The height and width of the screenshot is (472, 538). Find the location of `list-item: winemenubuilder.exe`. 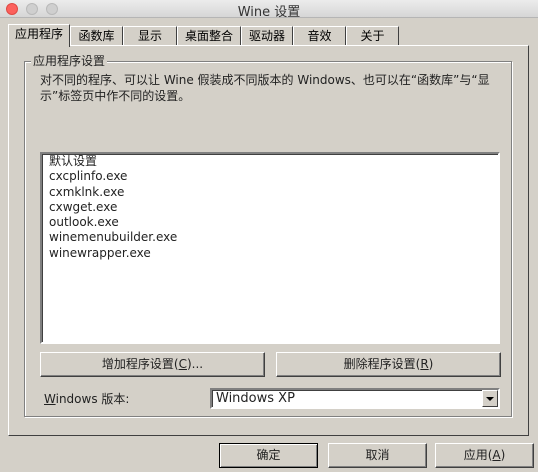

list-item: winemenubuilder.exe is located at coordinates (112, 237).